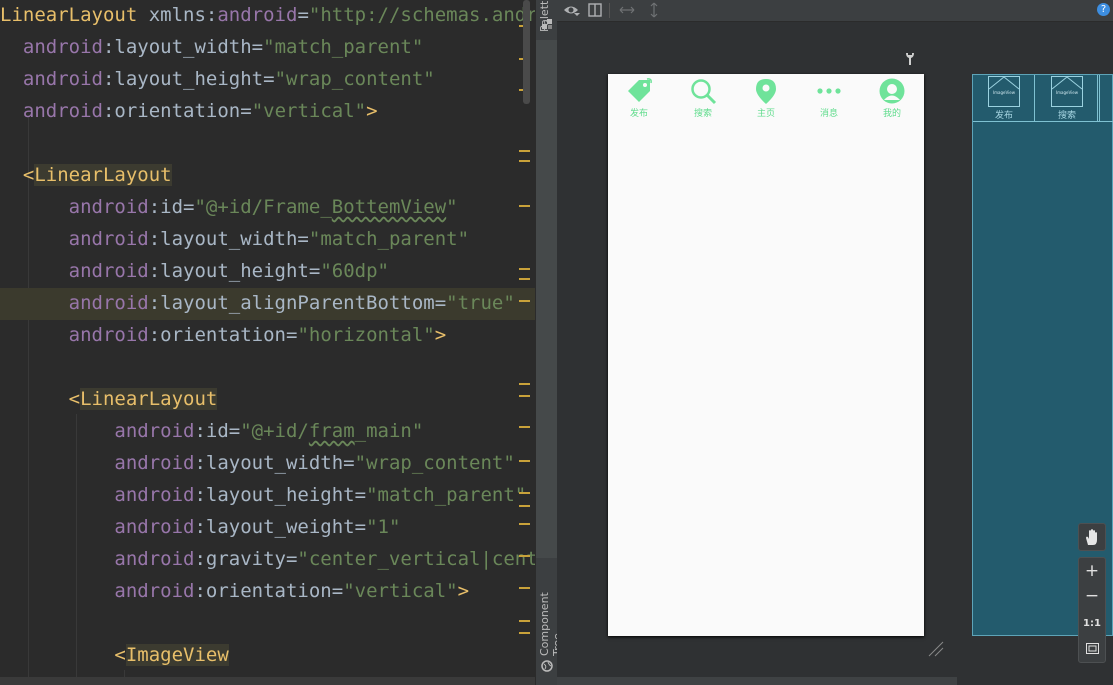  What do you see at coordinates (267, 304) in the screenshot?
I see `code-line: android:layout_alignParentBottom="true"` at bounding box center [267, 304].